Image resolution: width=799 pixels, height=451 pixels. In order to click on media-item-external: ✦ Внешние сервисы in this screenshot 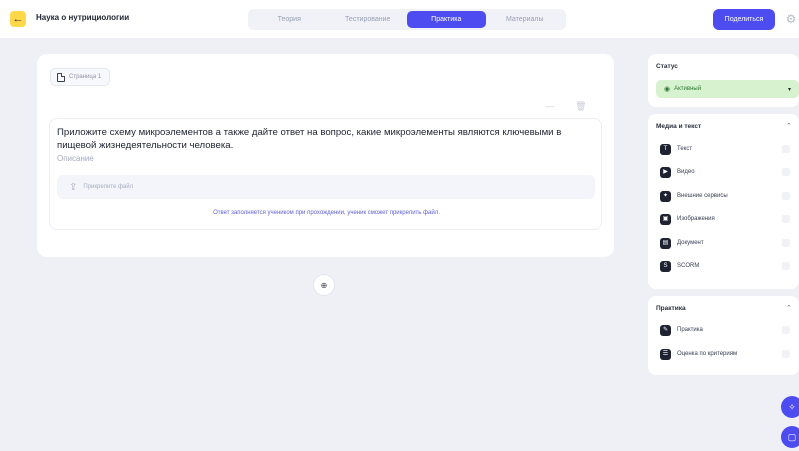, I will do `click(694, 196)`.